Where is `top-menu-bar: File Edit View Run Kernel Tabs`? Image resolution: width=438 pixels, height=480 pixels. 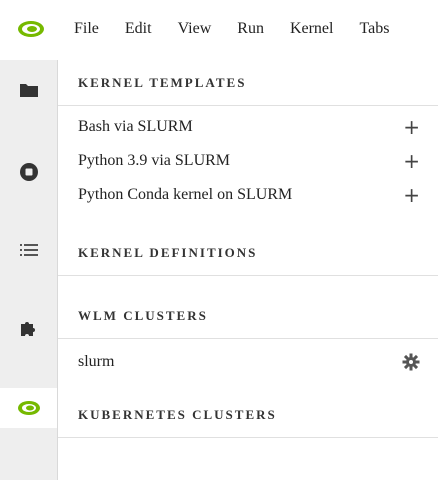 top-menu-bar: File Edit View Run Kernel Tabs is located at coordinates (219, 30).